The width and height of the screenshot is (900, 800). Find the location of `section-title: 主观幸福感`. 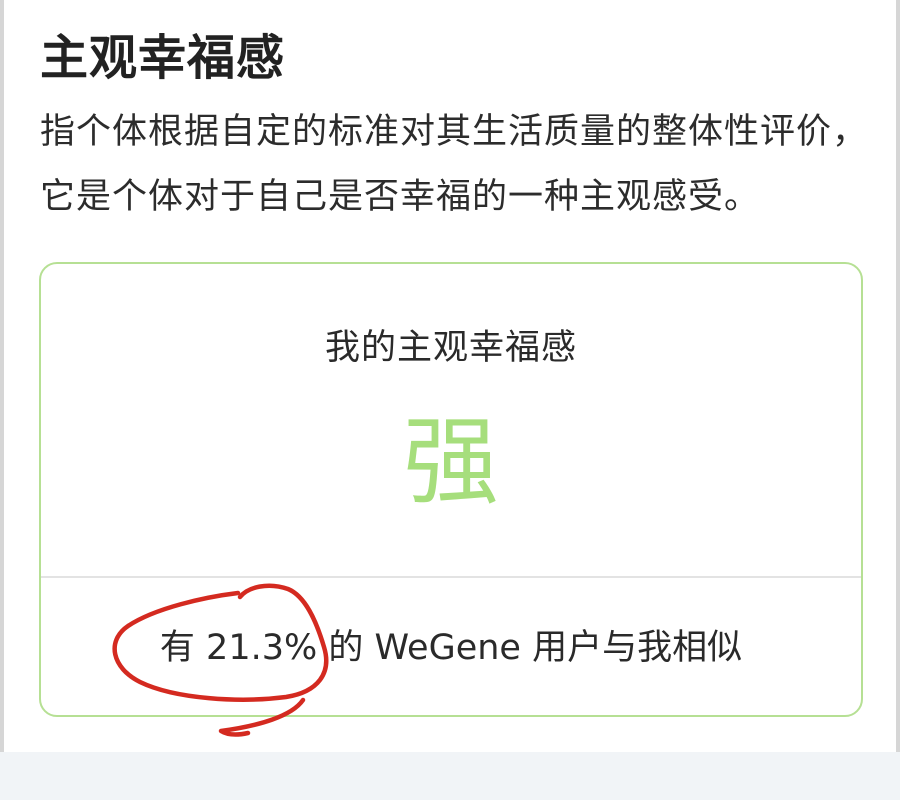

section-title: 主观幸福感 is located at coordinates (163, 58).